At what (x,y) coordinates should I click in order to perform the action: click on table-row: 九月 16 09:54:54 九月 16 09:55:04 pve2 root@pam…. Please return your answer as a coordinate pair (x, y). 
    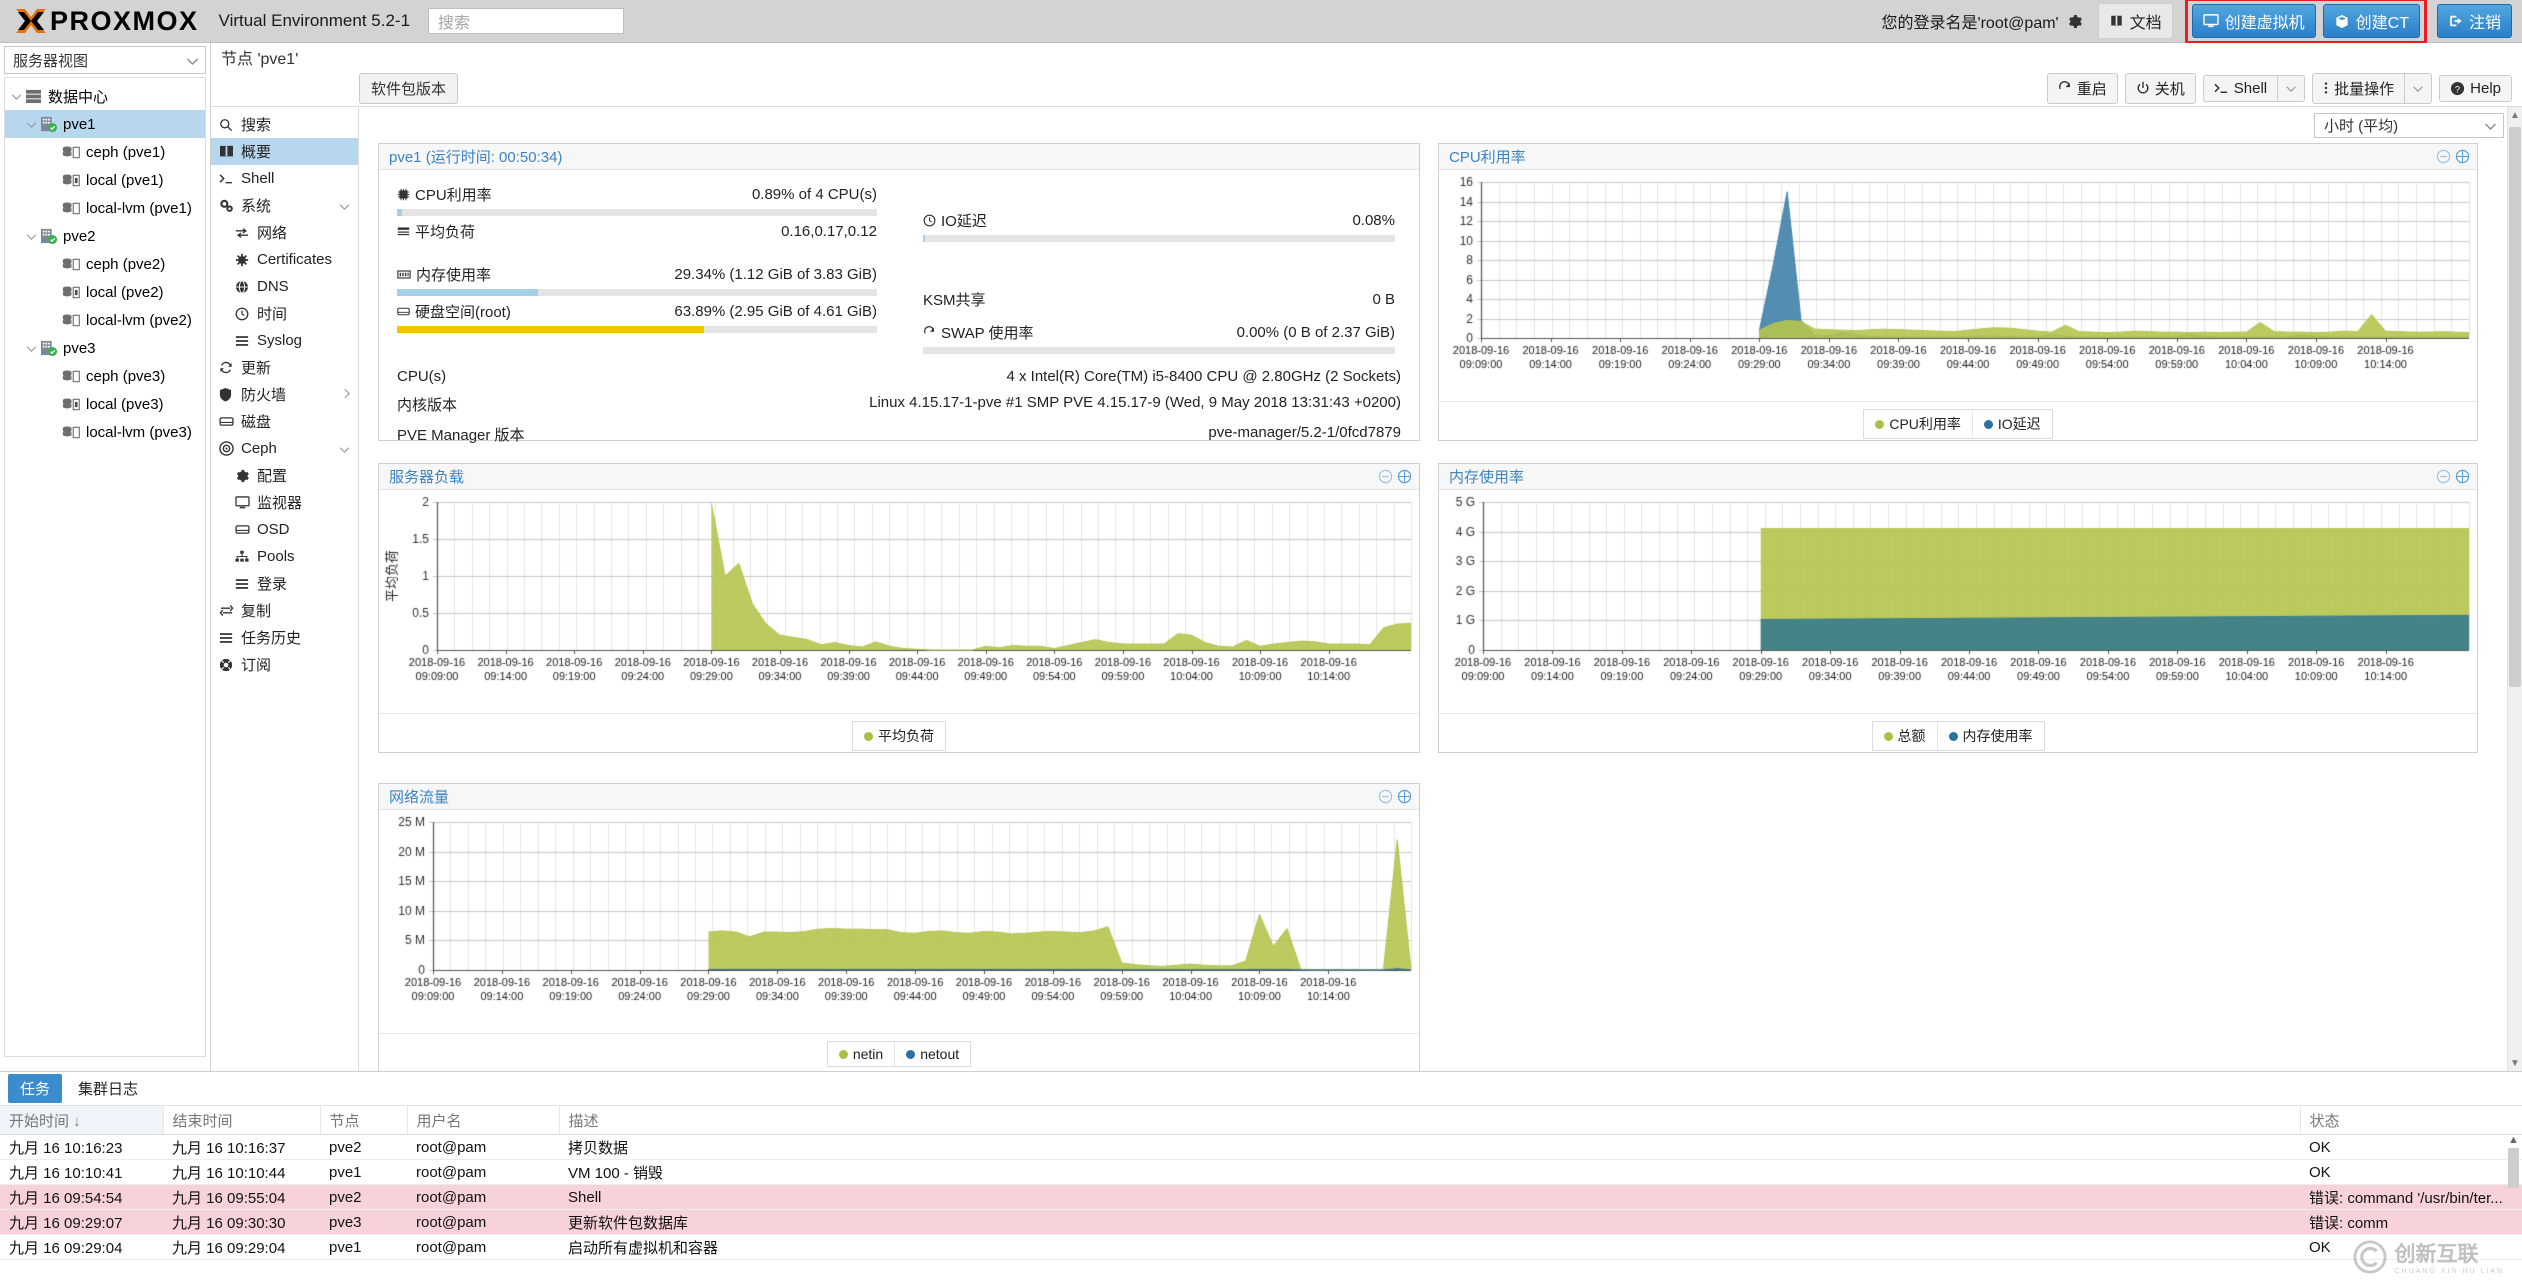
    Looking at the image, I should click on (1261, 1197).